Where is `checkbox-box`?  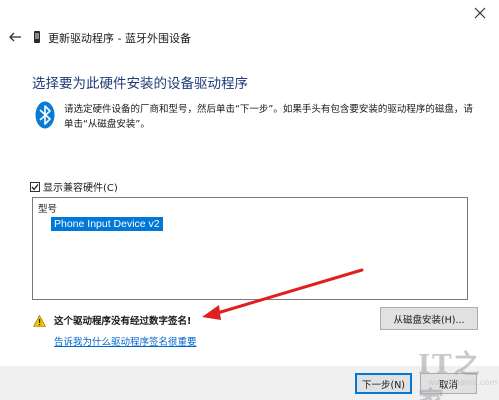 checkbox-box is located at coordinates (35, 186).